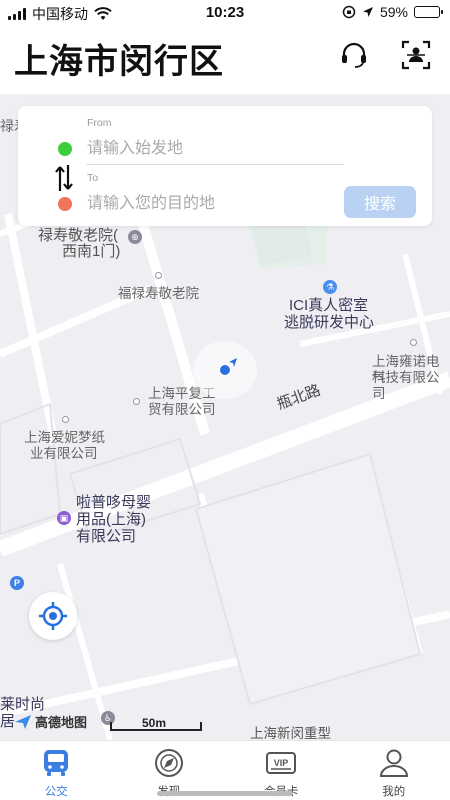 The width and height of the screenshot is (450, 800). What do you see at coordinates (64, 438) in the screenshot?
I see `poi-label: 上海爱妮梦纸` at bounding box center [64, 438].